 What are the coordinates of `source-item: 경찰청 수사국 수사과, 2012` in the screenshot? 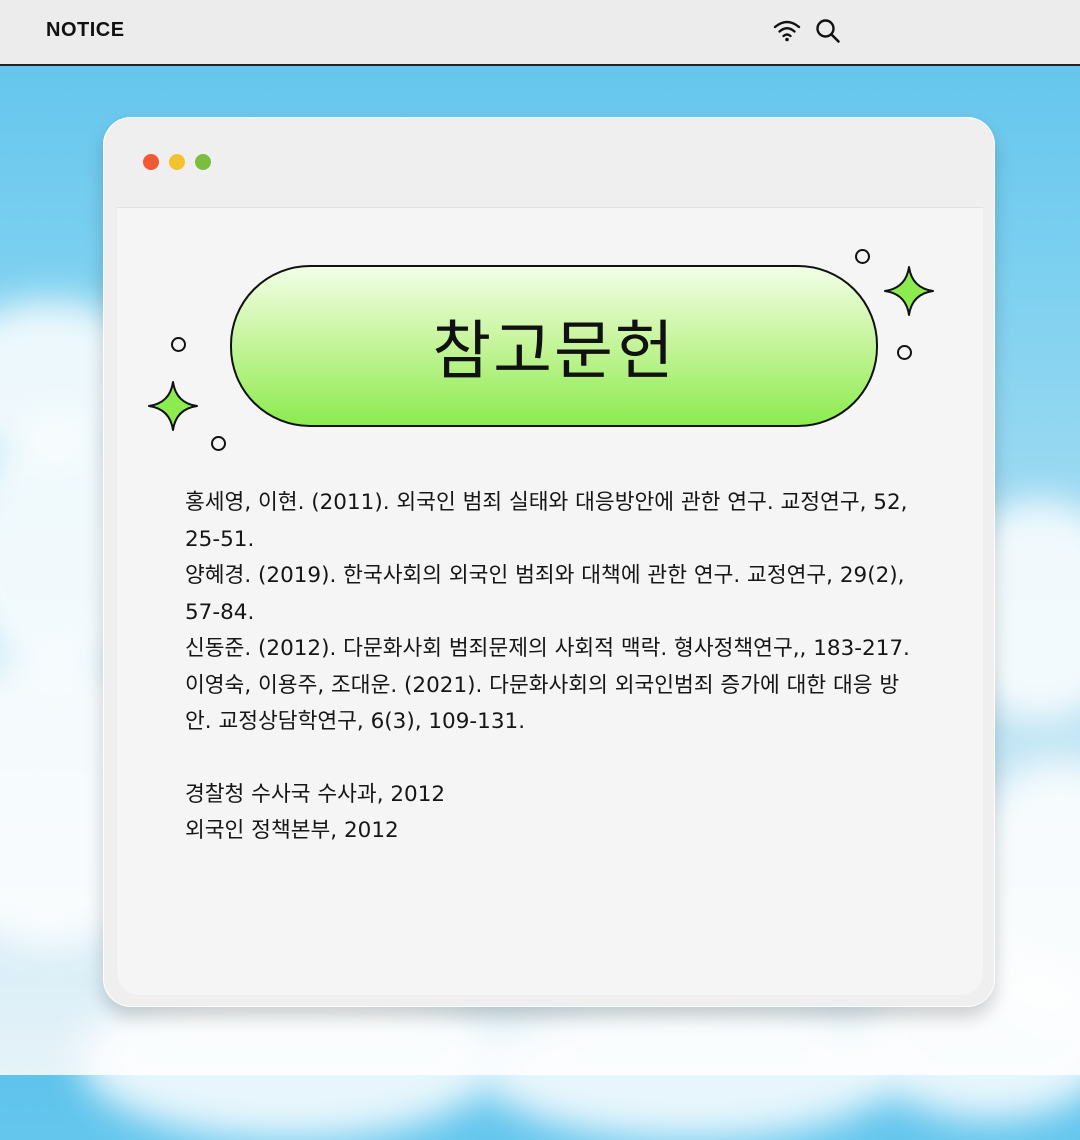 It's located at (315, 794).